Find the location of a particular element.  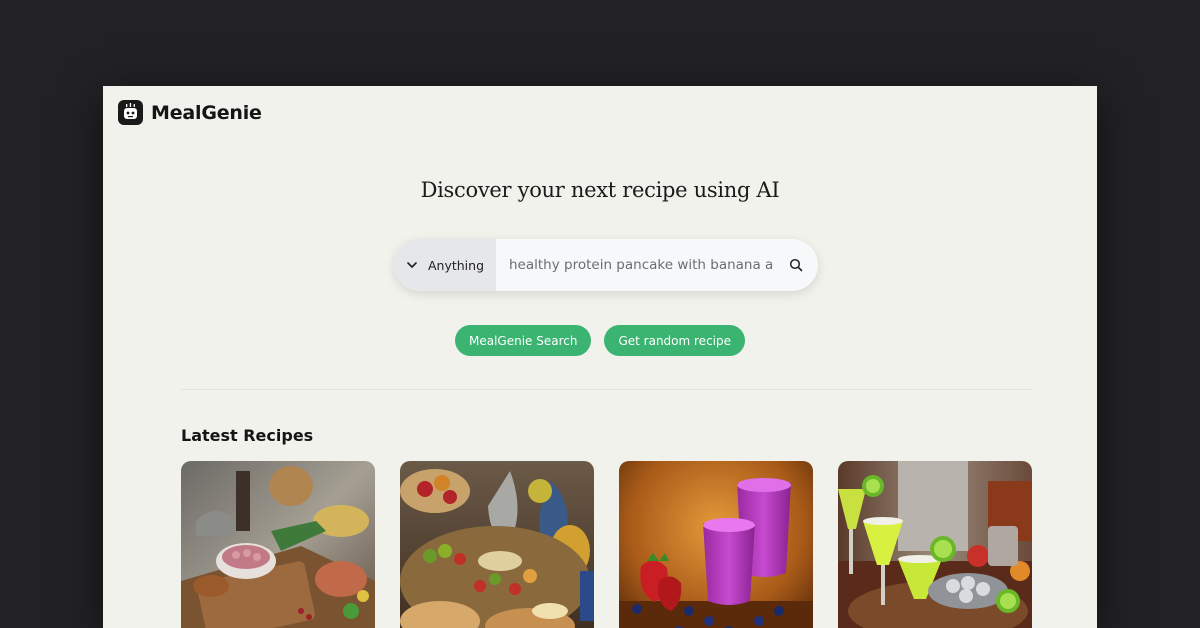

mealgenie-search-button: MealGenie Search is located at coordinates (523, 340).